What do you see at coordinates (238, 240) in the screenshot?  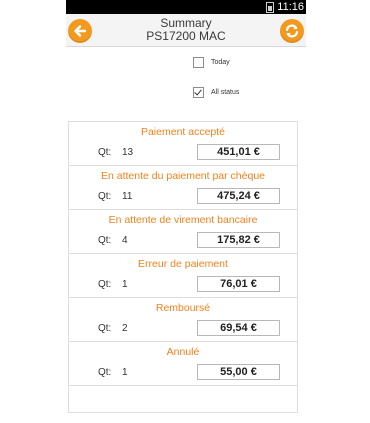 I see `amount-field: 175,82 €` at bounding box center [238, 240].